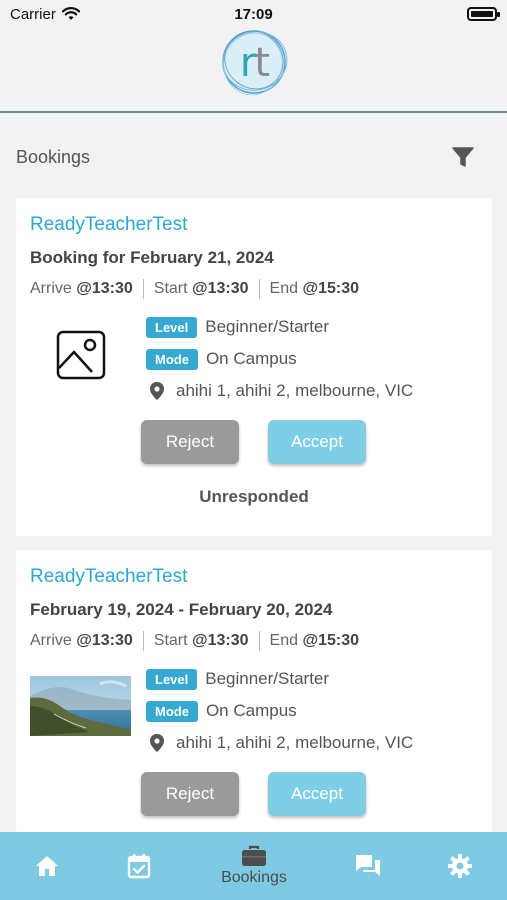  I want to click on gear-icon, so click(460, 866).